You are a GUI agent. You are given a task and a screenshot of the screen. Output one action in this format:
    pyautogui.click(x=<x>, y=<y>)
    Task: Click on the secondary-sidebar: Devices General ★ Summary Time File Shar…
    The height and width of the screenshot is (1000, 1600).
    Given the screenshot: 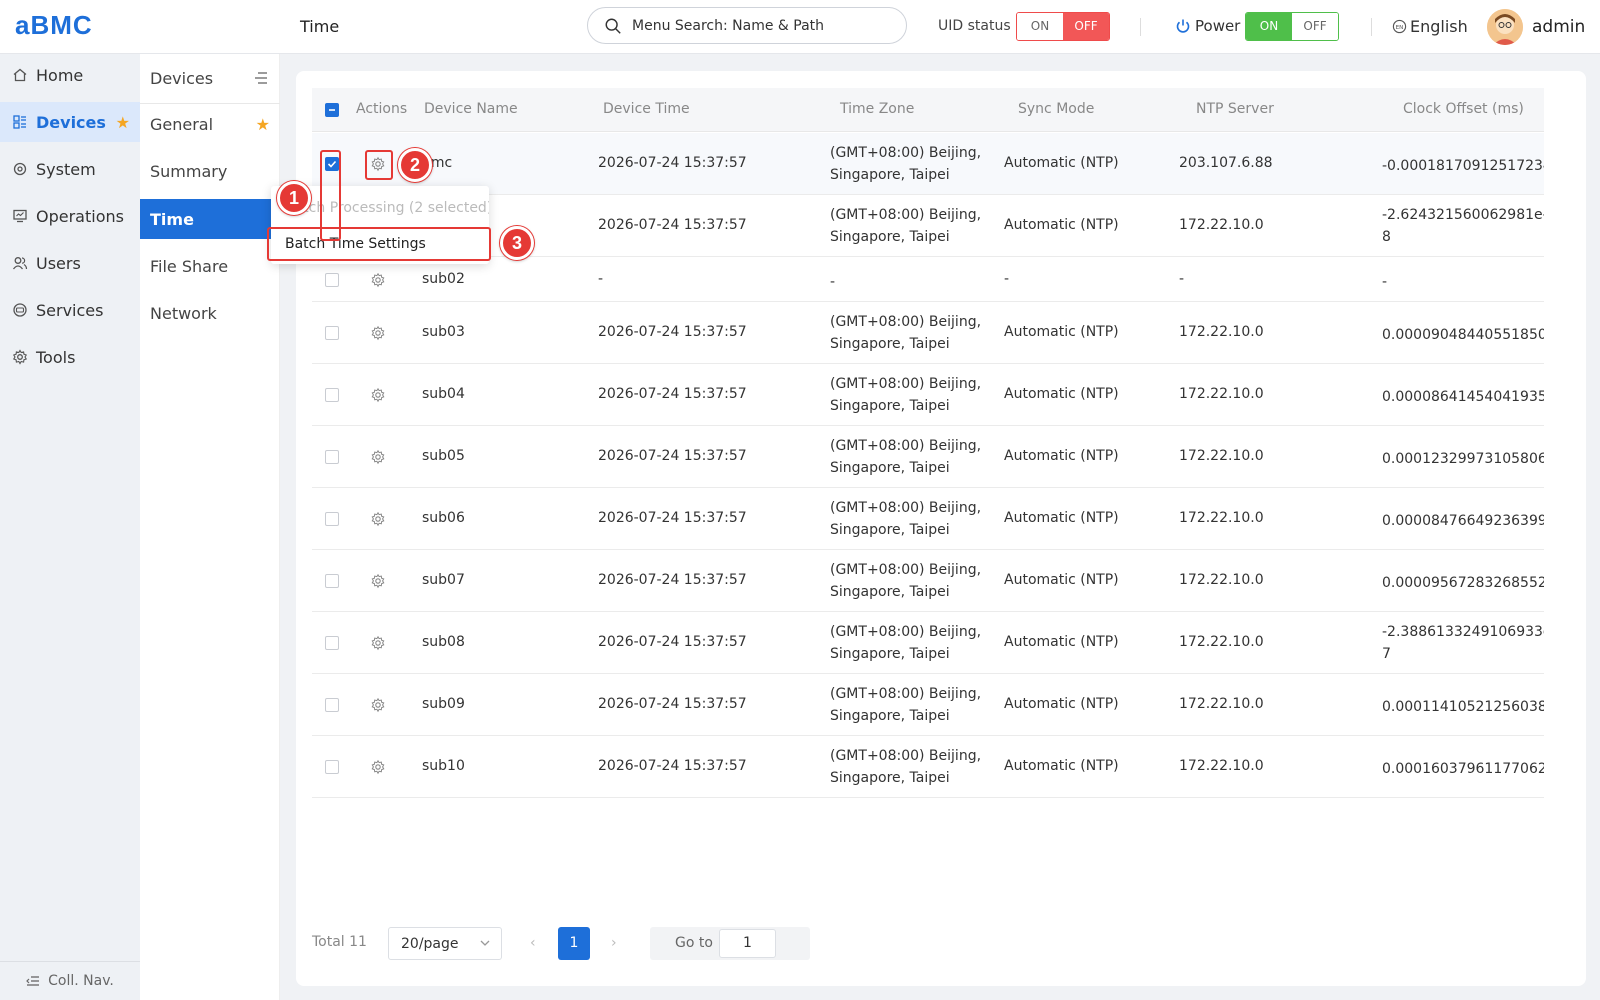 What is the action you would take?
    pyautogui.click(x=210, y=527)
    